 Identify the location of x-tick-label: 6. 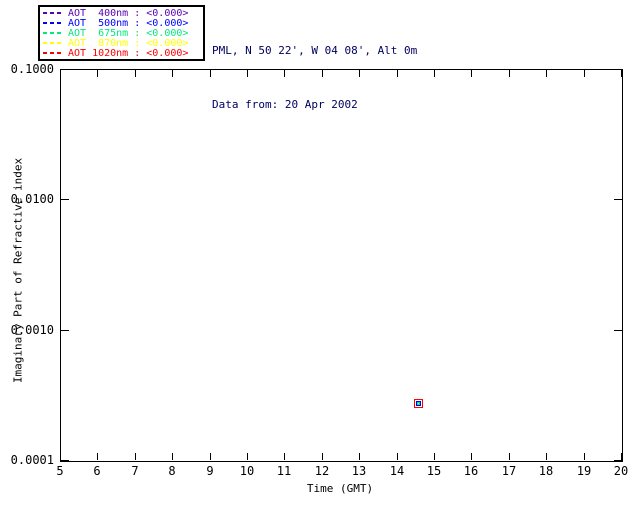
(97, 471).